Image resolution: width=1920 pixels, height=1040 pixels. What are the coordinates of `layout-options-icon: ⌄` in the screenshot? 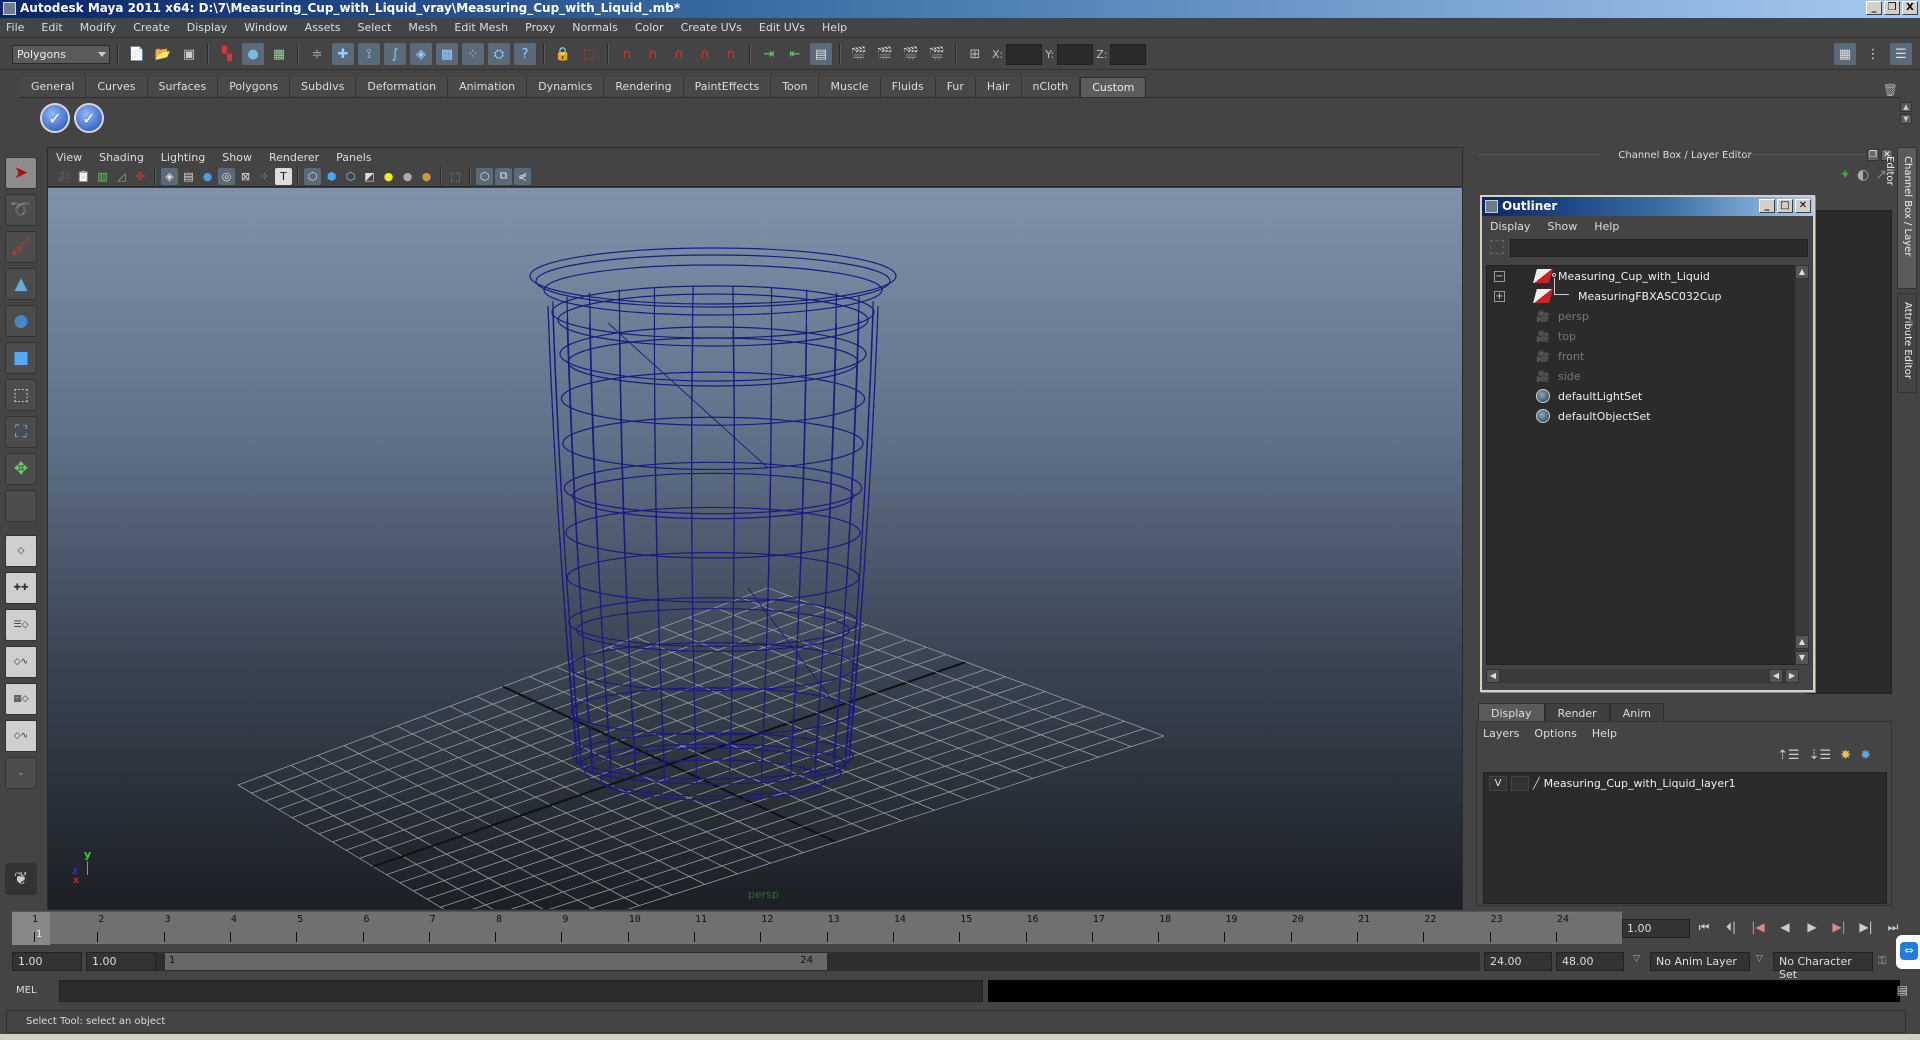 It's located at (21, 773).